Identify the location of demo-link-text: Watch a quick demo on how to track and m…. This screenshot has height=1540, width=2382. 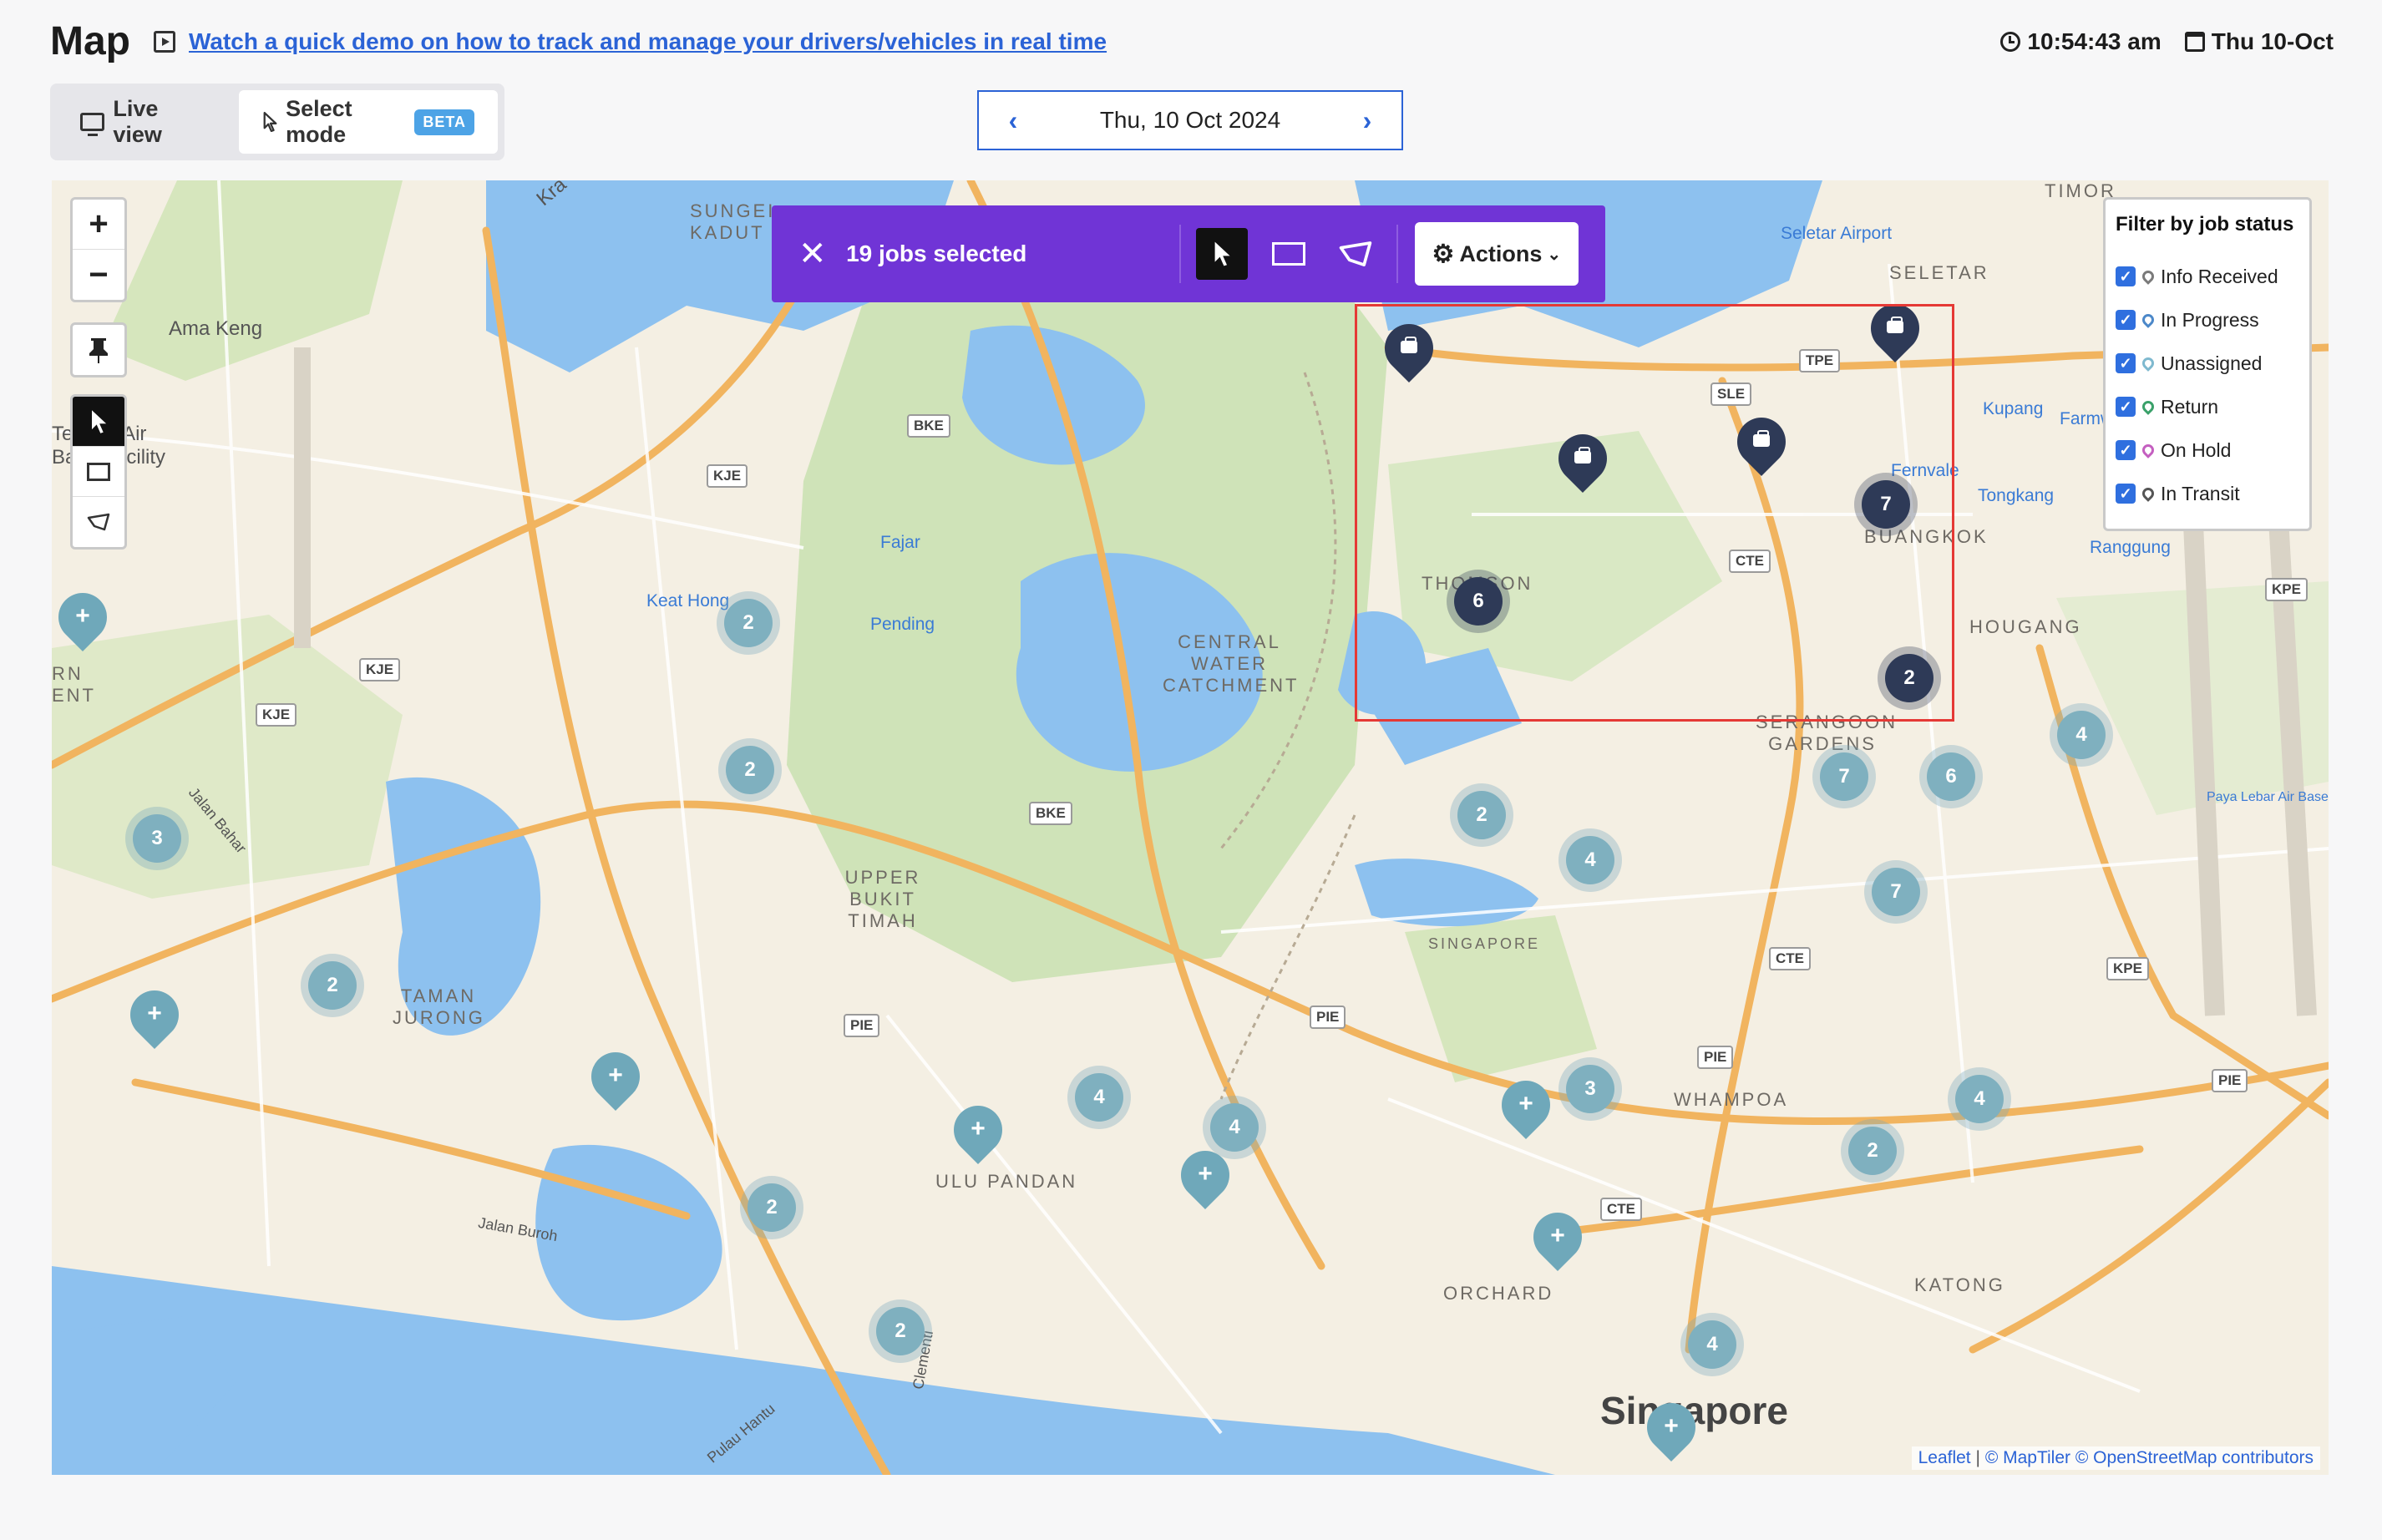
(648, 42).